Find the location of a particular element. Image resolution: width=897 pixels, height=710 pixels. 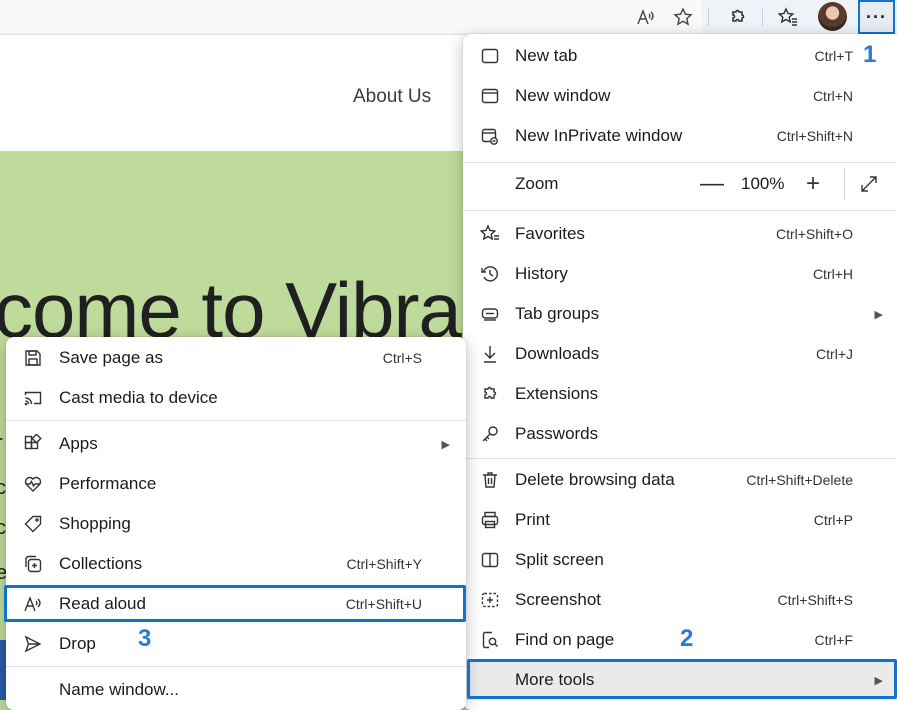

split-screen-icon is located at coordinates (490, 560).